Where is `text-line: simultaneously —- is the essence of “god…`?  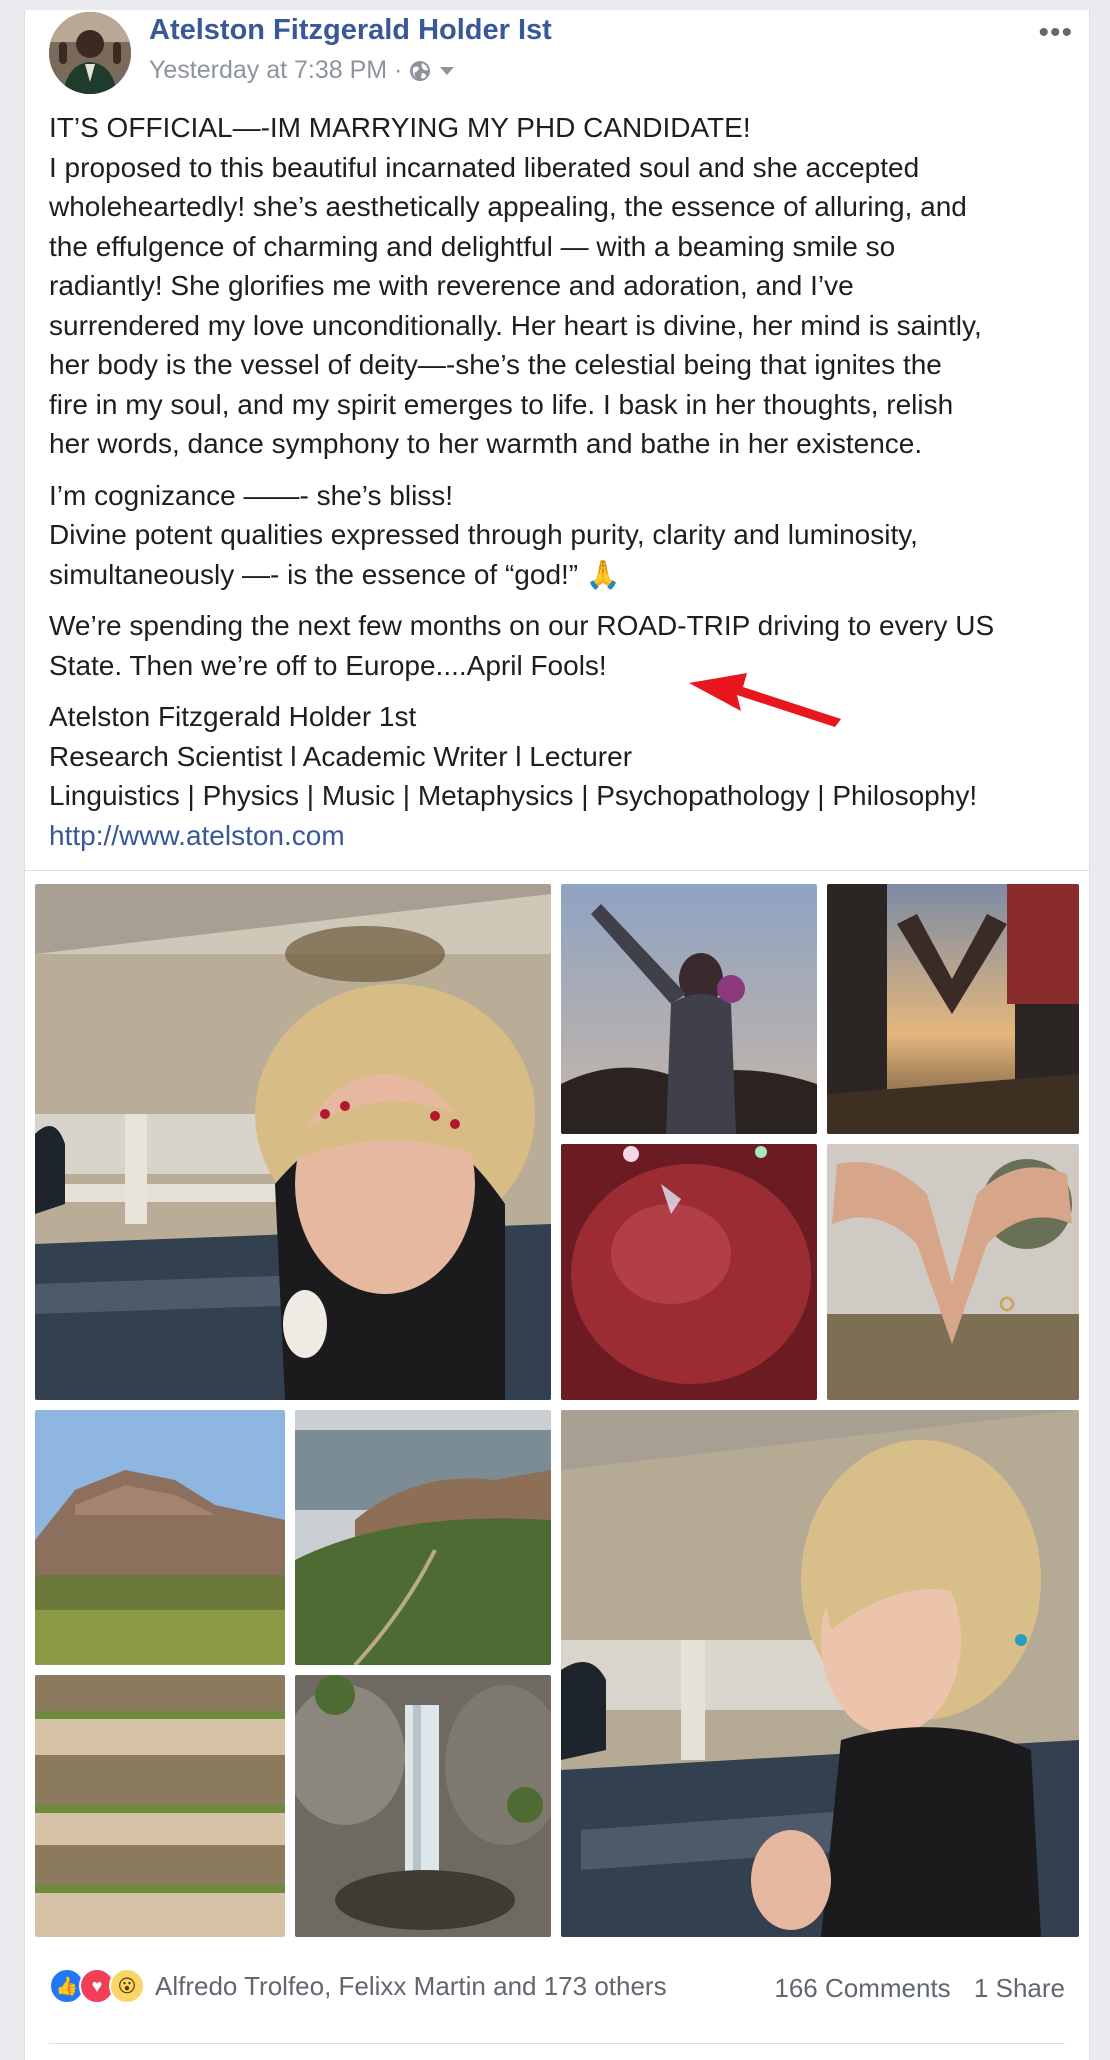
text-line: simultaneously —- is the essence of “god… is located at coordinates (335, 574).